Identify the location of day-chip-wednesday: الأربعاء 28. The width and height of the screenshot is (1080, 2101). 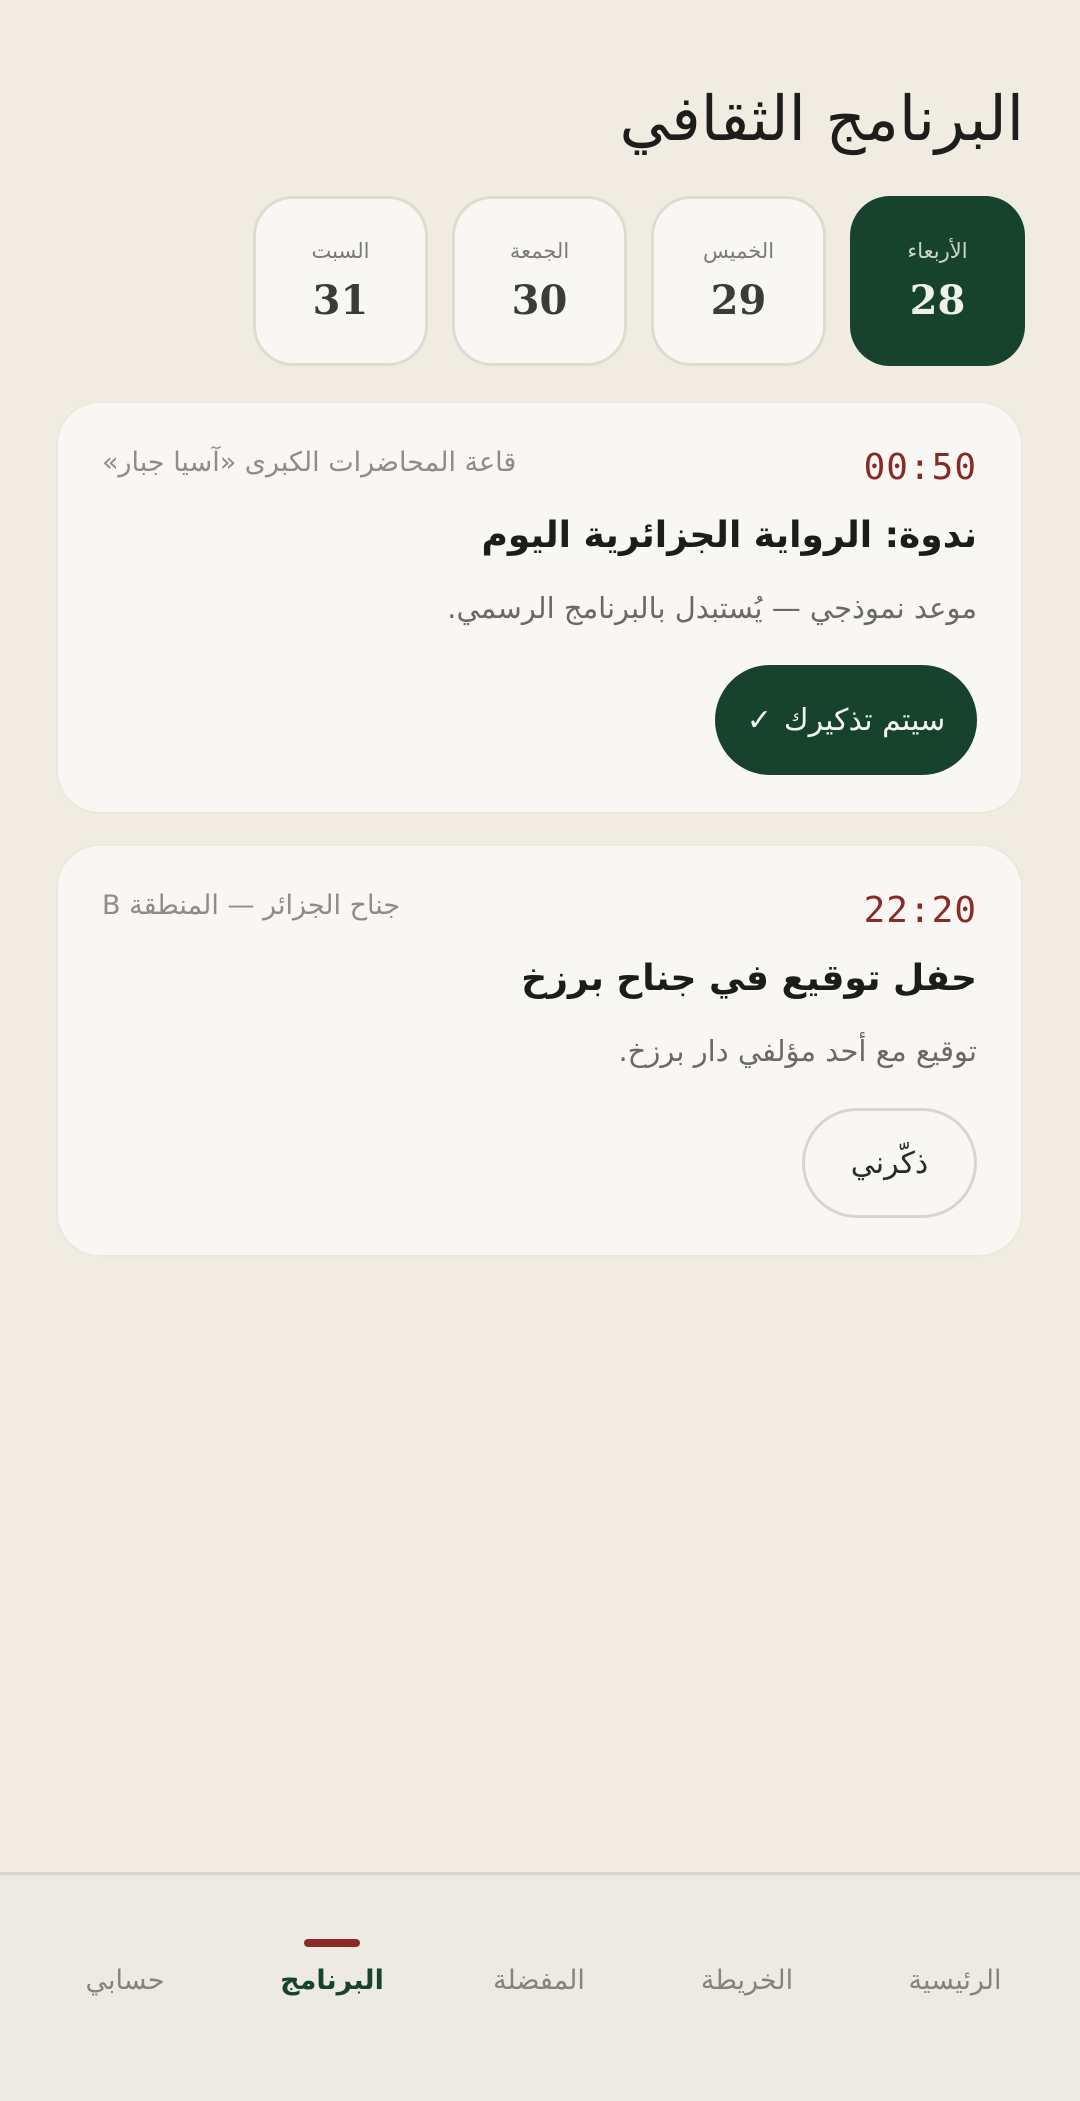
(937, 281).